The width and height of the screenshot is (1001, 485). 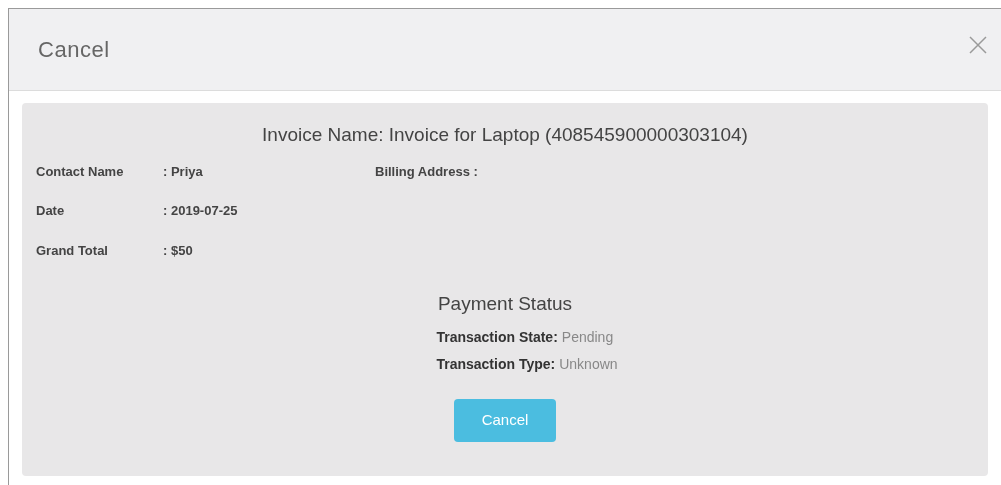 I want to click on cancel-button: Cancel, so click(x=505, y=420).